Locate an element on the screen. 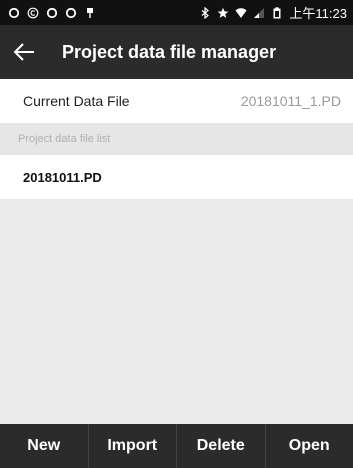  current-data-file-value: 20181011_1.PD is located at coordinates (290, 101).